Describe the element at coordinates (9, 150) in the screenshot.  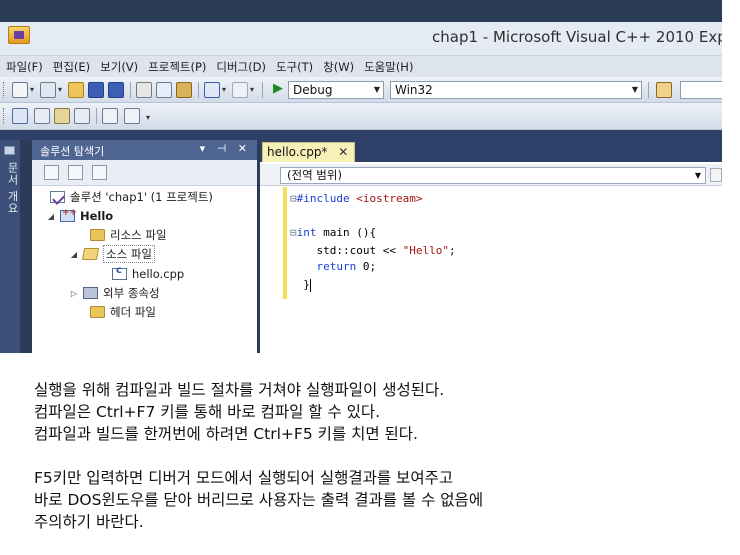
I see `document-outline-icon` at that location.